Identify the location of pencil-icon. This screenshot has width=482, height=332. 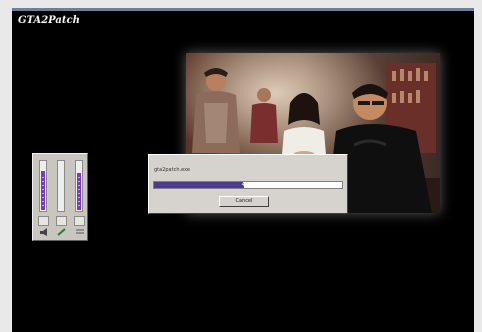
(61, 232).